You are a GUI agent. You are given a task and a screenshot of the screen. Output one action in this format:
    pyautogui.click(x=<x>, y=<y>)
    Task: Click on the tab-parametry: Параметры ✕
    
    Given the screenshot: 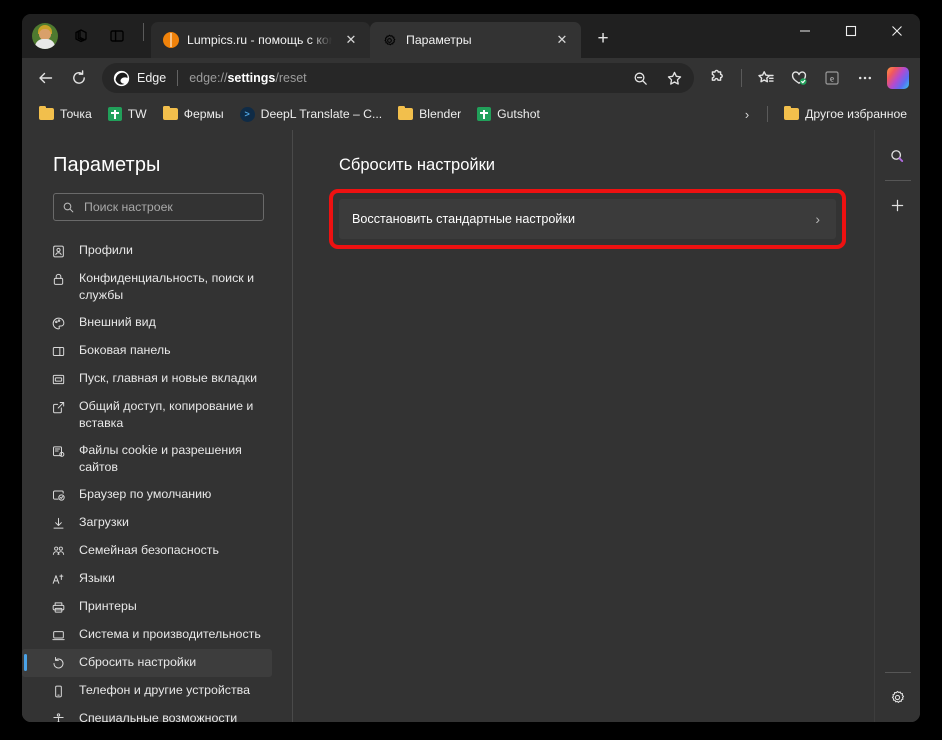 What is the action you would take?
    pyautogui.click(x=475, y=40)
    